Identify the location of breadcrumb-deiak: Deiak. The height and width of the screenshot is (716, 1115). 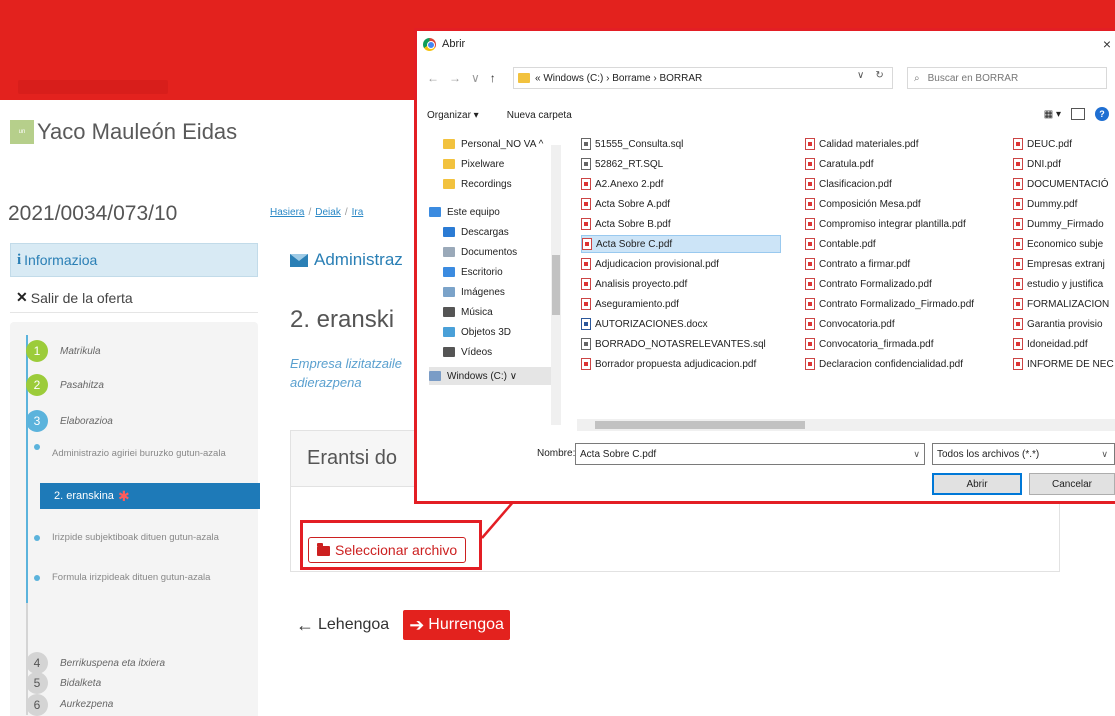
(328, 212).